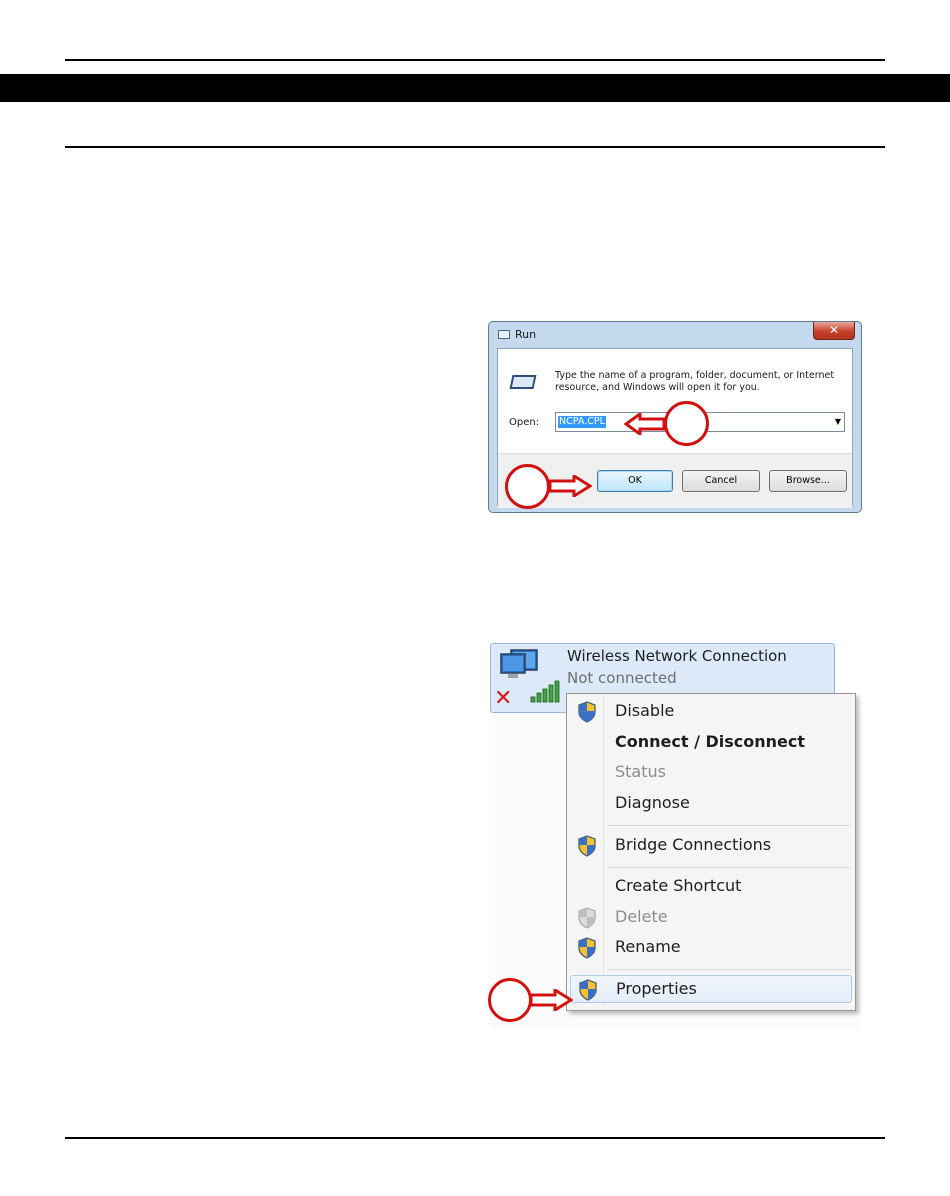  I want to click on open-input-value: NCPA.CPL, so click(582, 422).